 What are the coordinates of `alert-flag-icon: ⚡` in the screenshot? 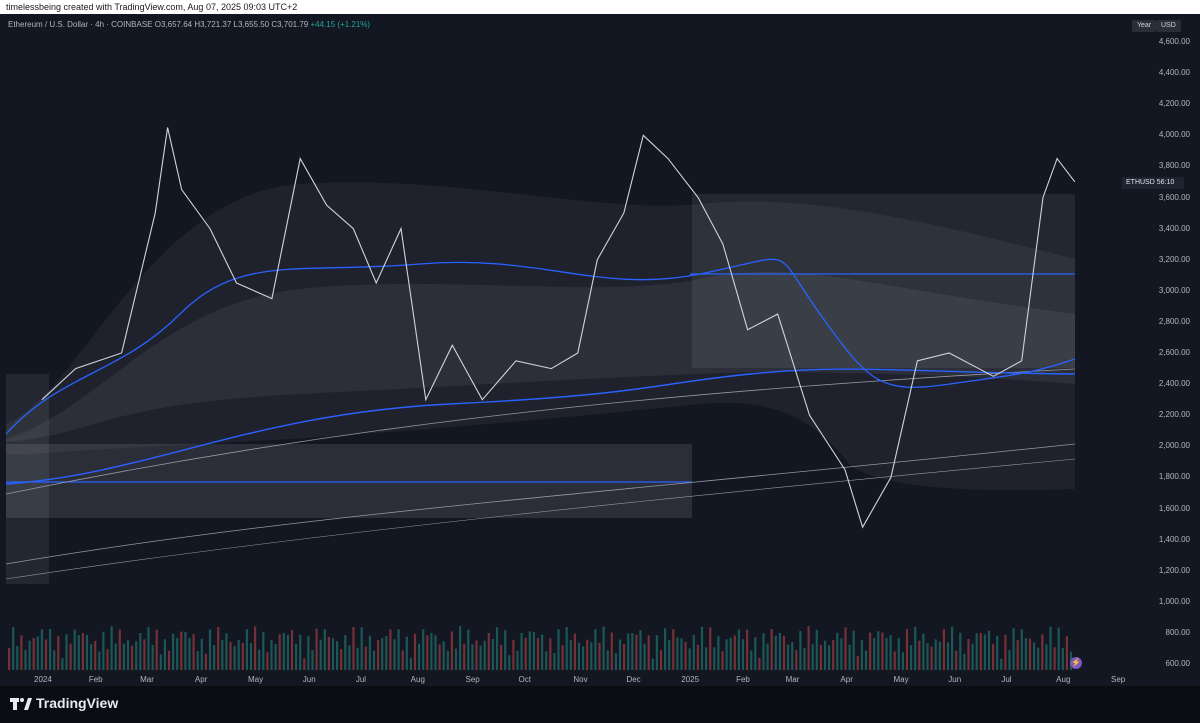 It's located at (1076, 663).